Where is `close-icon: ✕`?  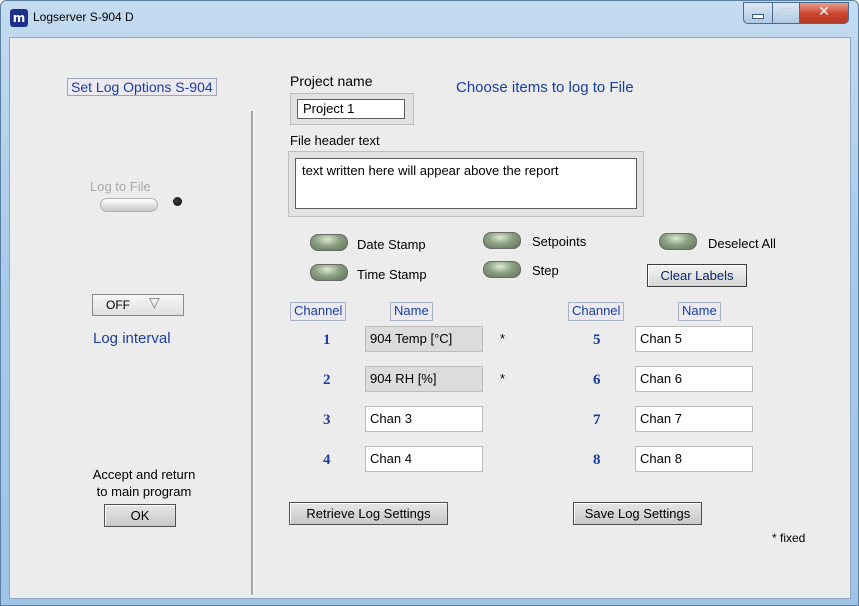
close-icon: ✕ is located at coordinates (824, 12).